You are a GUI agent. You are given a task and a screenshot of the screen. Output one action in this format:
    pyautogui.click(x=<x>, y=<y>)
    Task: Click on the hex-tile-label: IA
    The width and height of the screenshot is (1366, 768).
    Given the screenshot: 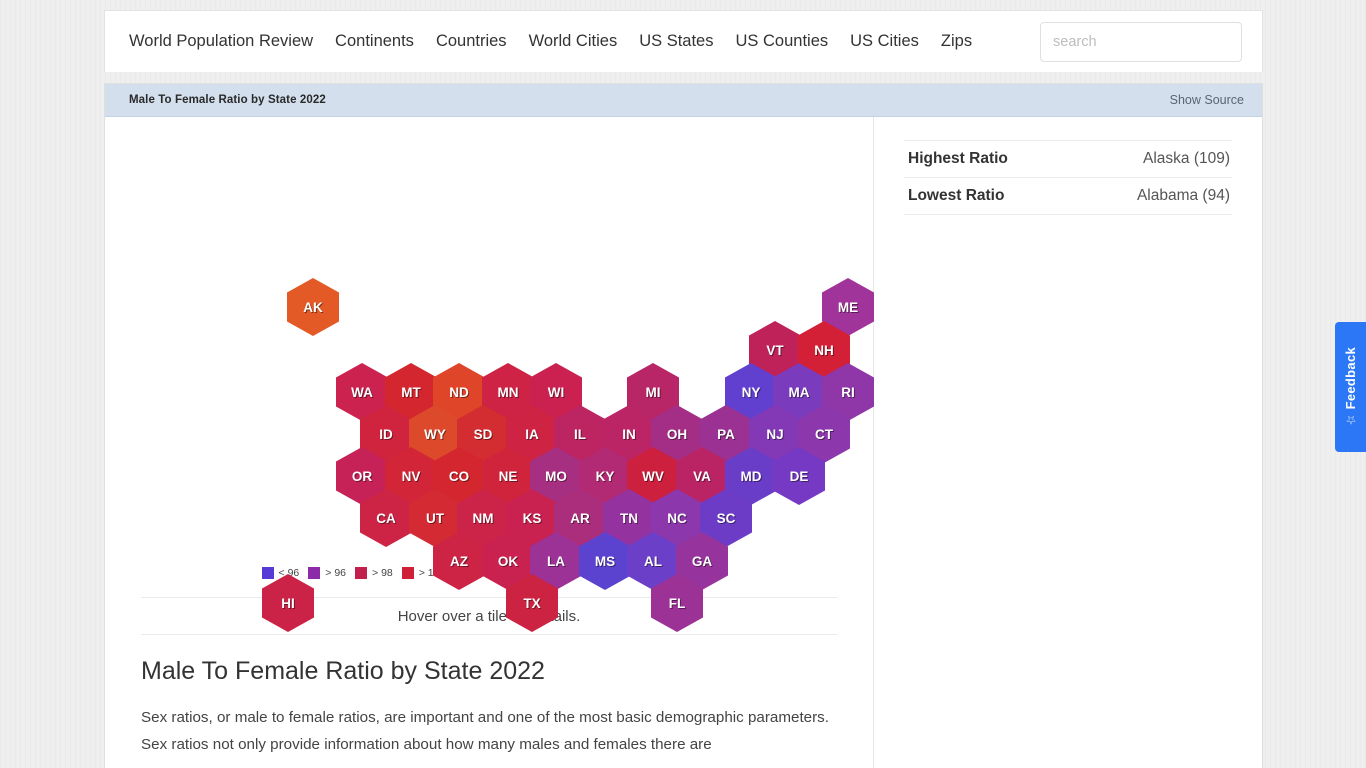 What is the action you would take?
    pyautogui.click(x=532, y=434)
    